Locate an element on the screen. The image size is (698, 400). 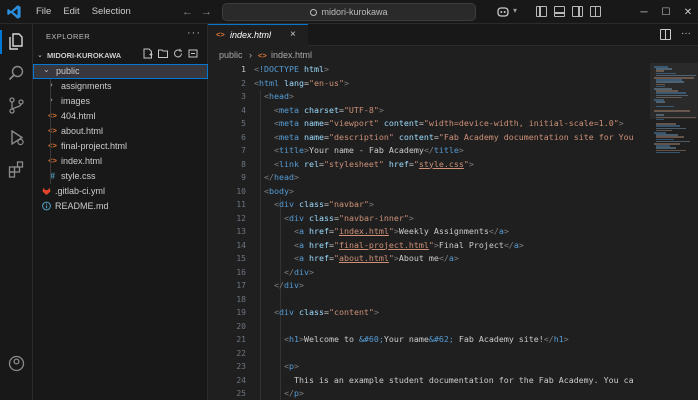
line-number: 6 is located at coordinates (243, 137).